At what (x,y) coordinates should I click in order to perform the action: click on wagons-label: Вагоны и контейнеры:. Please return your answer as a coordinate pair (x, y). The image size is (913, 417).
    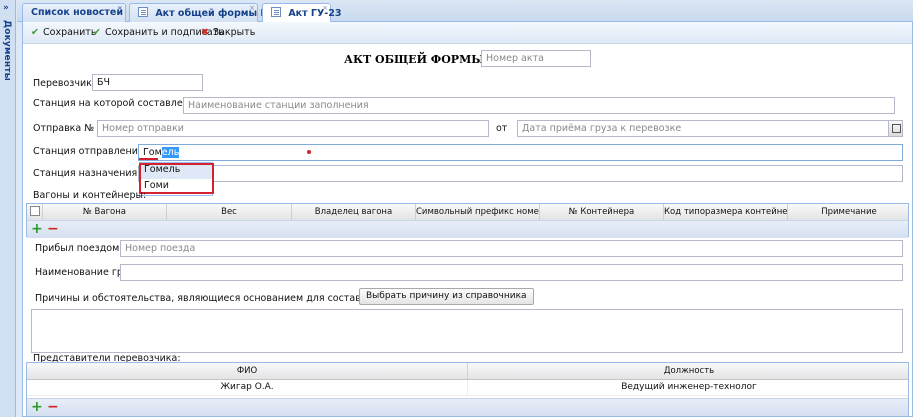
    Looking at the image, I should click on (90, 195).